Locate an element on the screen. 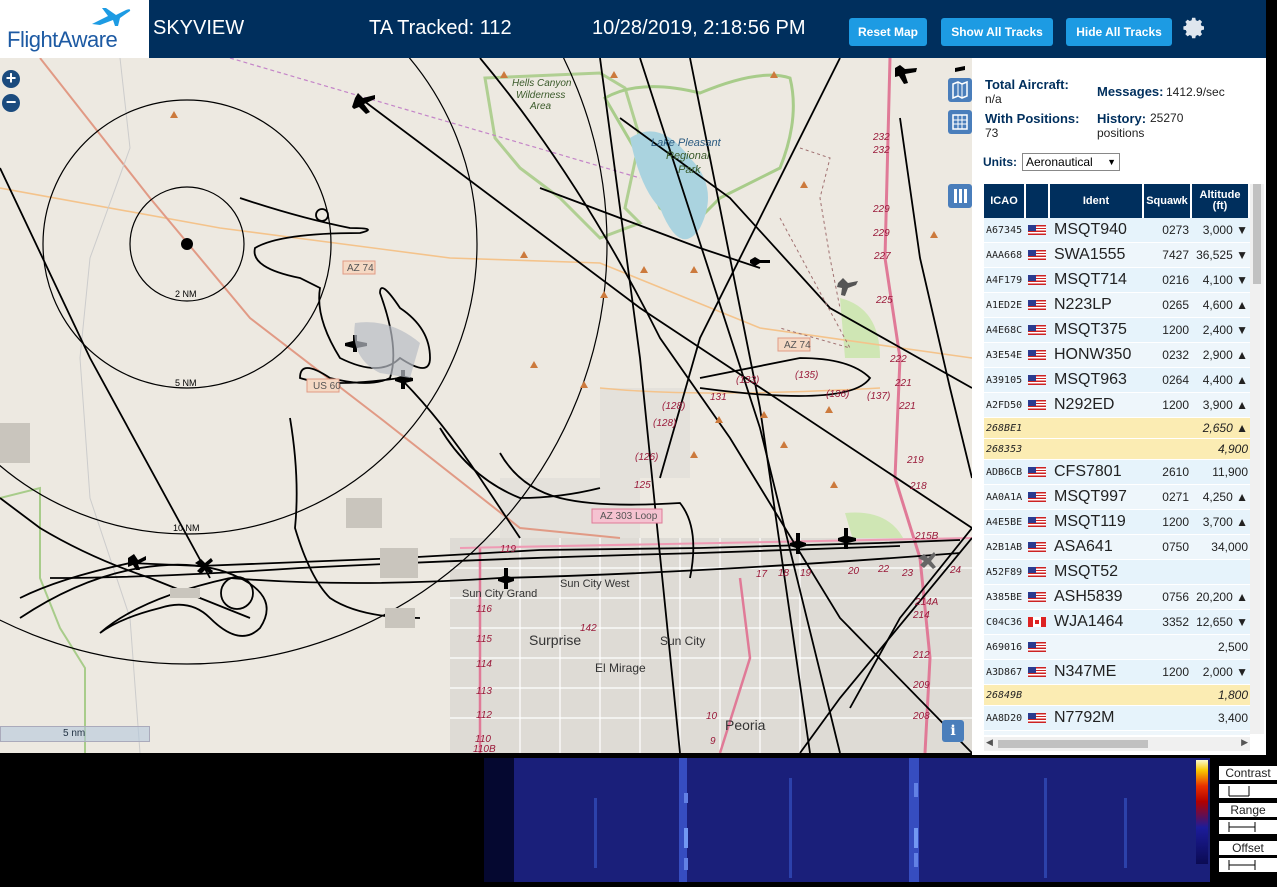 This screenshot has width=1277, height=887. scroll-right-icon: ▶ is located at coordinates (1244, 742).